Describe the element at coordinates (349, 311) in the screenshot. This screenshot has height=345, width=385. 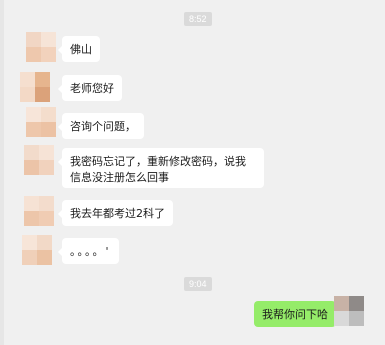
I see `my-avatar-icon` at that location.